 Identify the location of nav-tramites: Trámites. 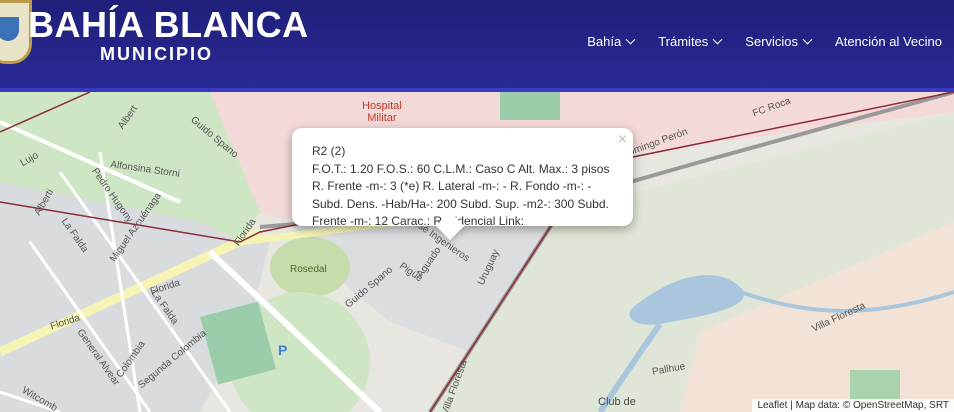
(689, 41).